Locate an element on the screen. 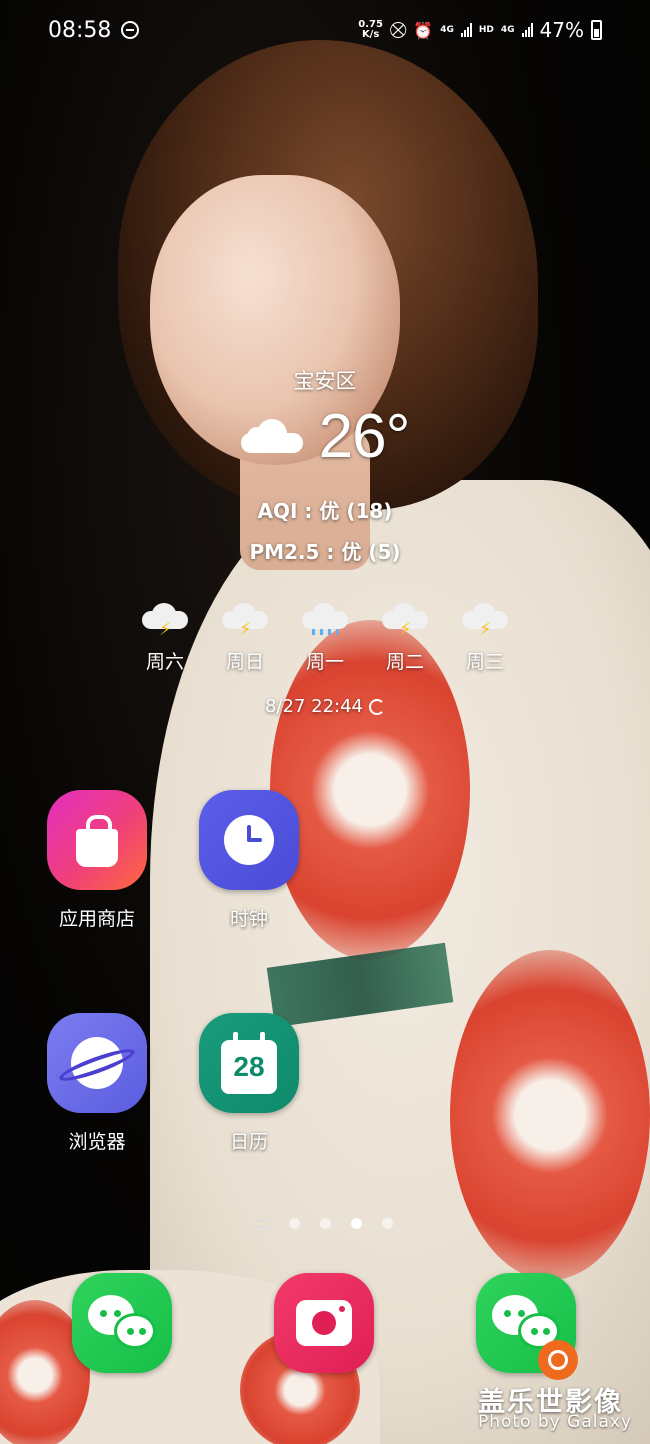 The height and width of the screenshot is (1444, 650). network-type-1: 4G is located at coordinates (447, 29).